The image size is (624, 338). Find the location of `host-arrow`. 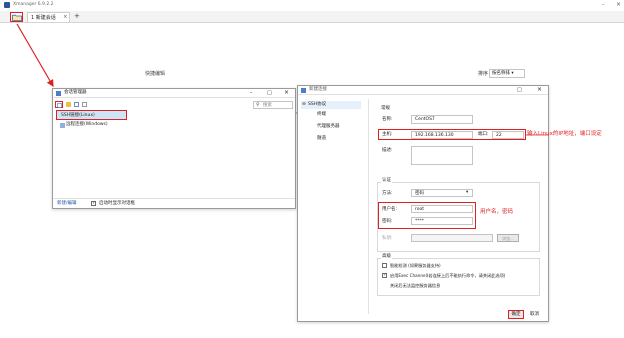

host-arrow is located at coordinates (537, 135).